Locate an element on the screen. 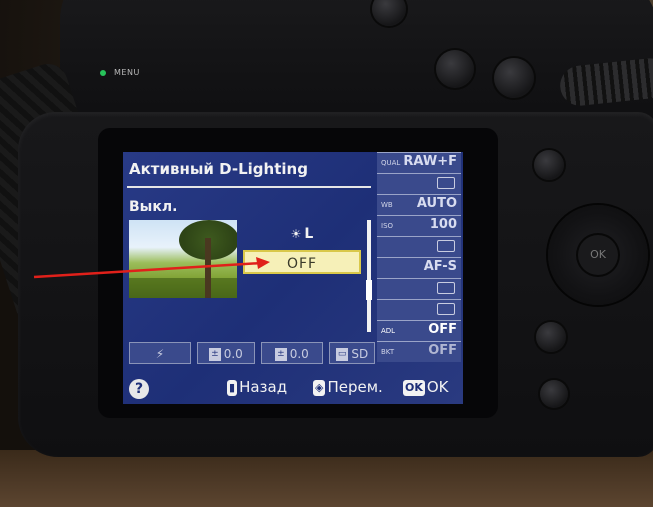 The image size is (653, 507). white-balance-label: WB is located at coordinates (387, 205).